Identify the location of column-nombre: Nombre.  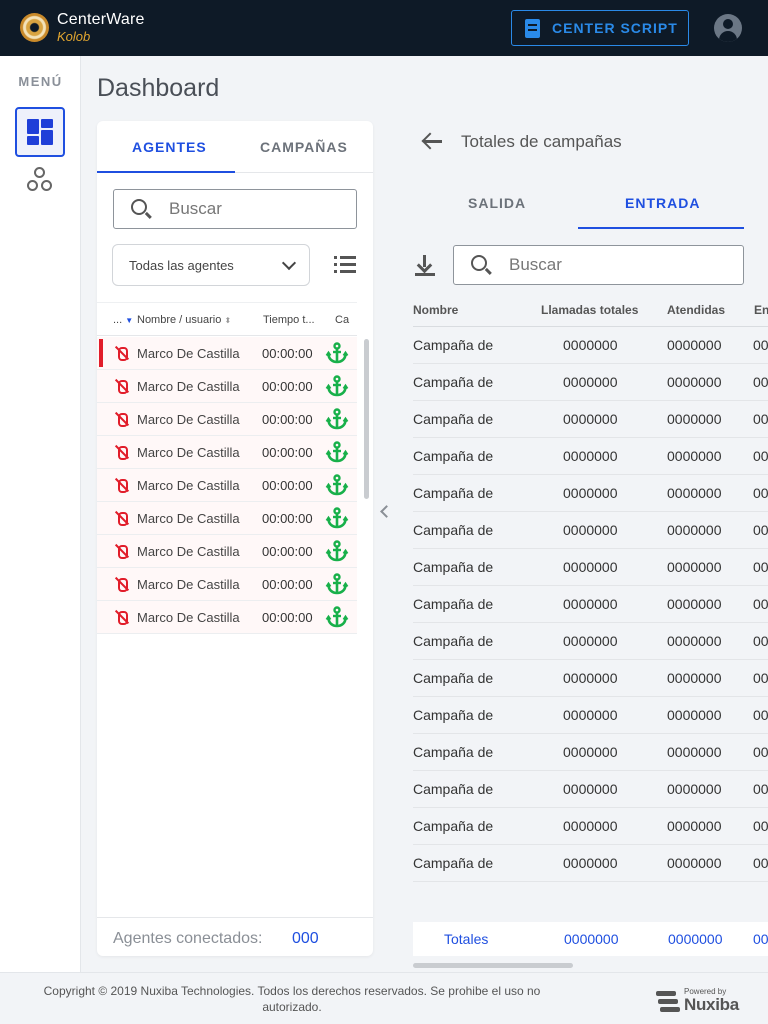
(435, 310).